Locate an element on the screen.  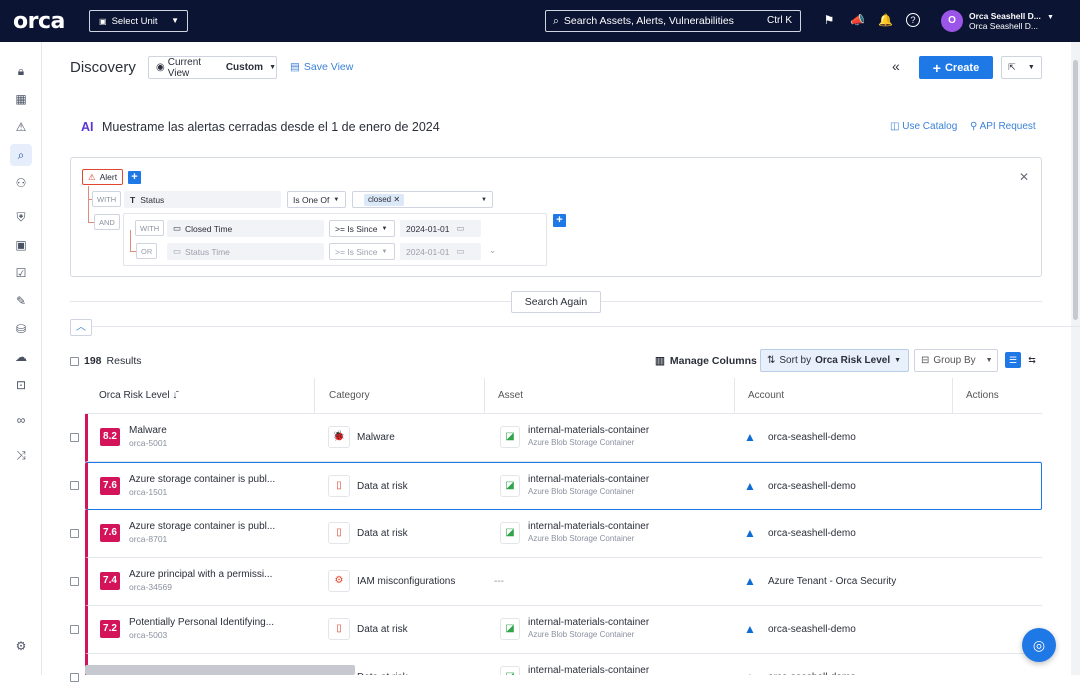
status-time-field: ▭ Status Time is located at coordinates (245, 251).